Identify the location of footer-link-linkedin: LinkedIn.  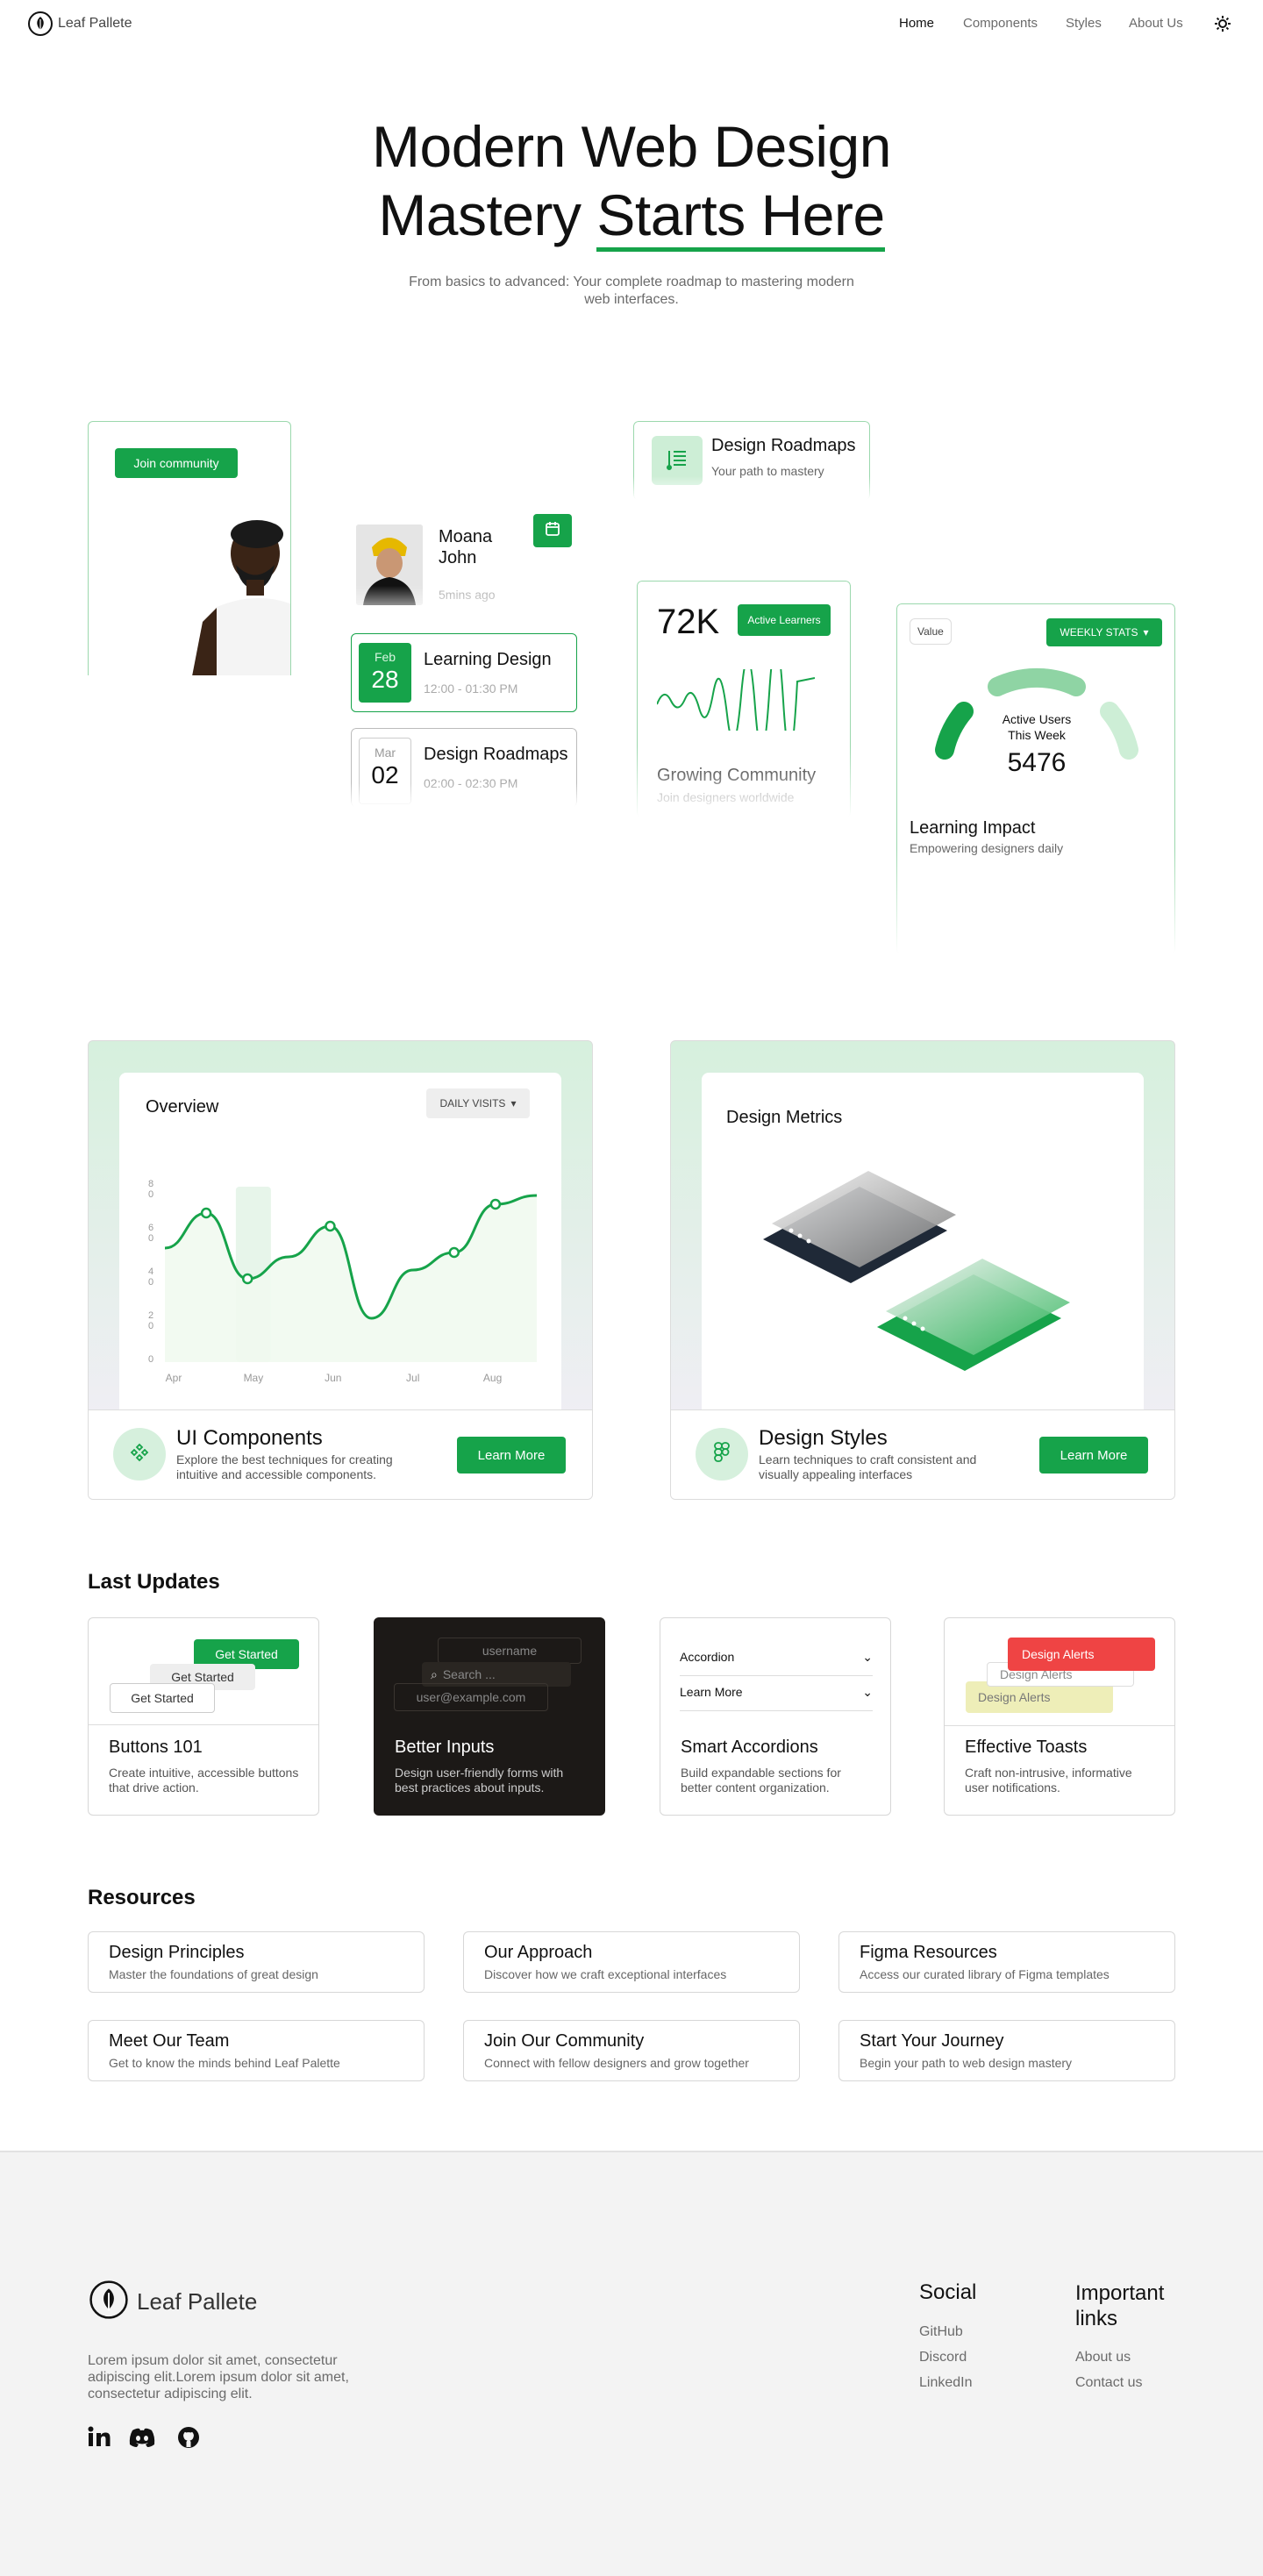
(946, 2383).